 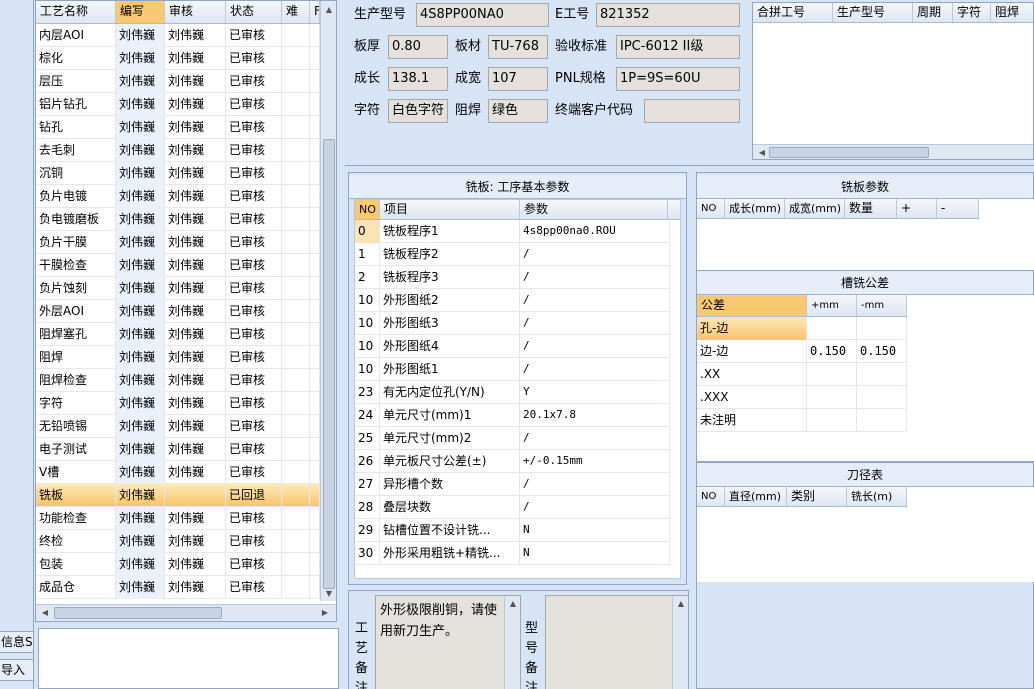 What do you see at coordinates (512, 369) in the screenshot?
I see `param-row: 10 外形图纸1/` at bounding box center [512, 369].